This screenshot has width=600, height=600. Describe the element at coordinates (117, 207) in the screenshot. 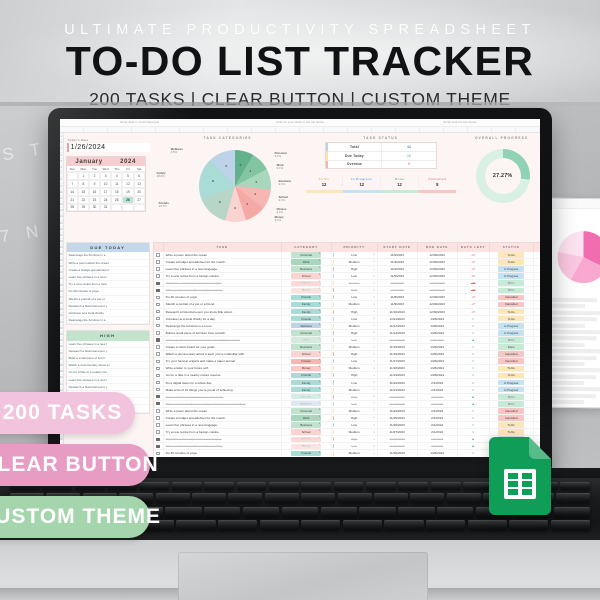

I see `calendar-day` at that location.